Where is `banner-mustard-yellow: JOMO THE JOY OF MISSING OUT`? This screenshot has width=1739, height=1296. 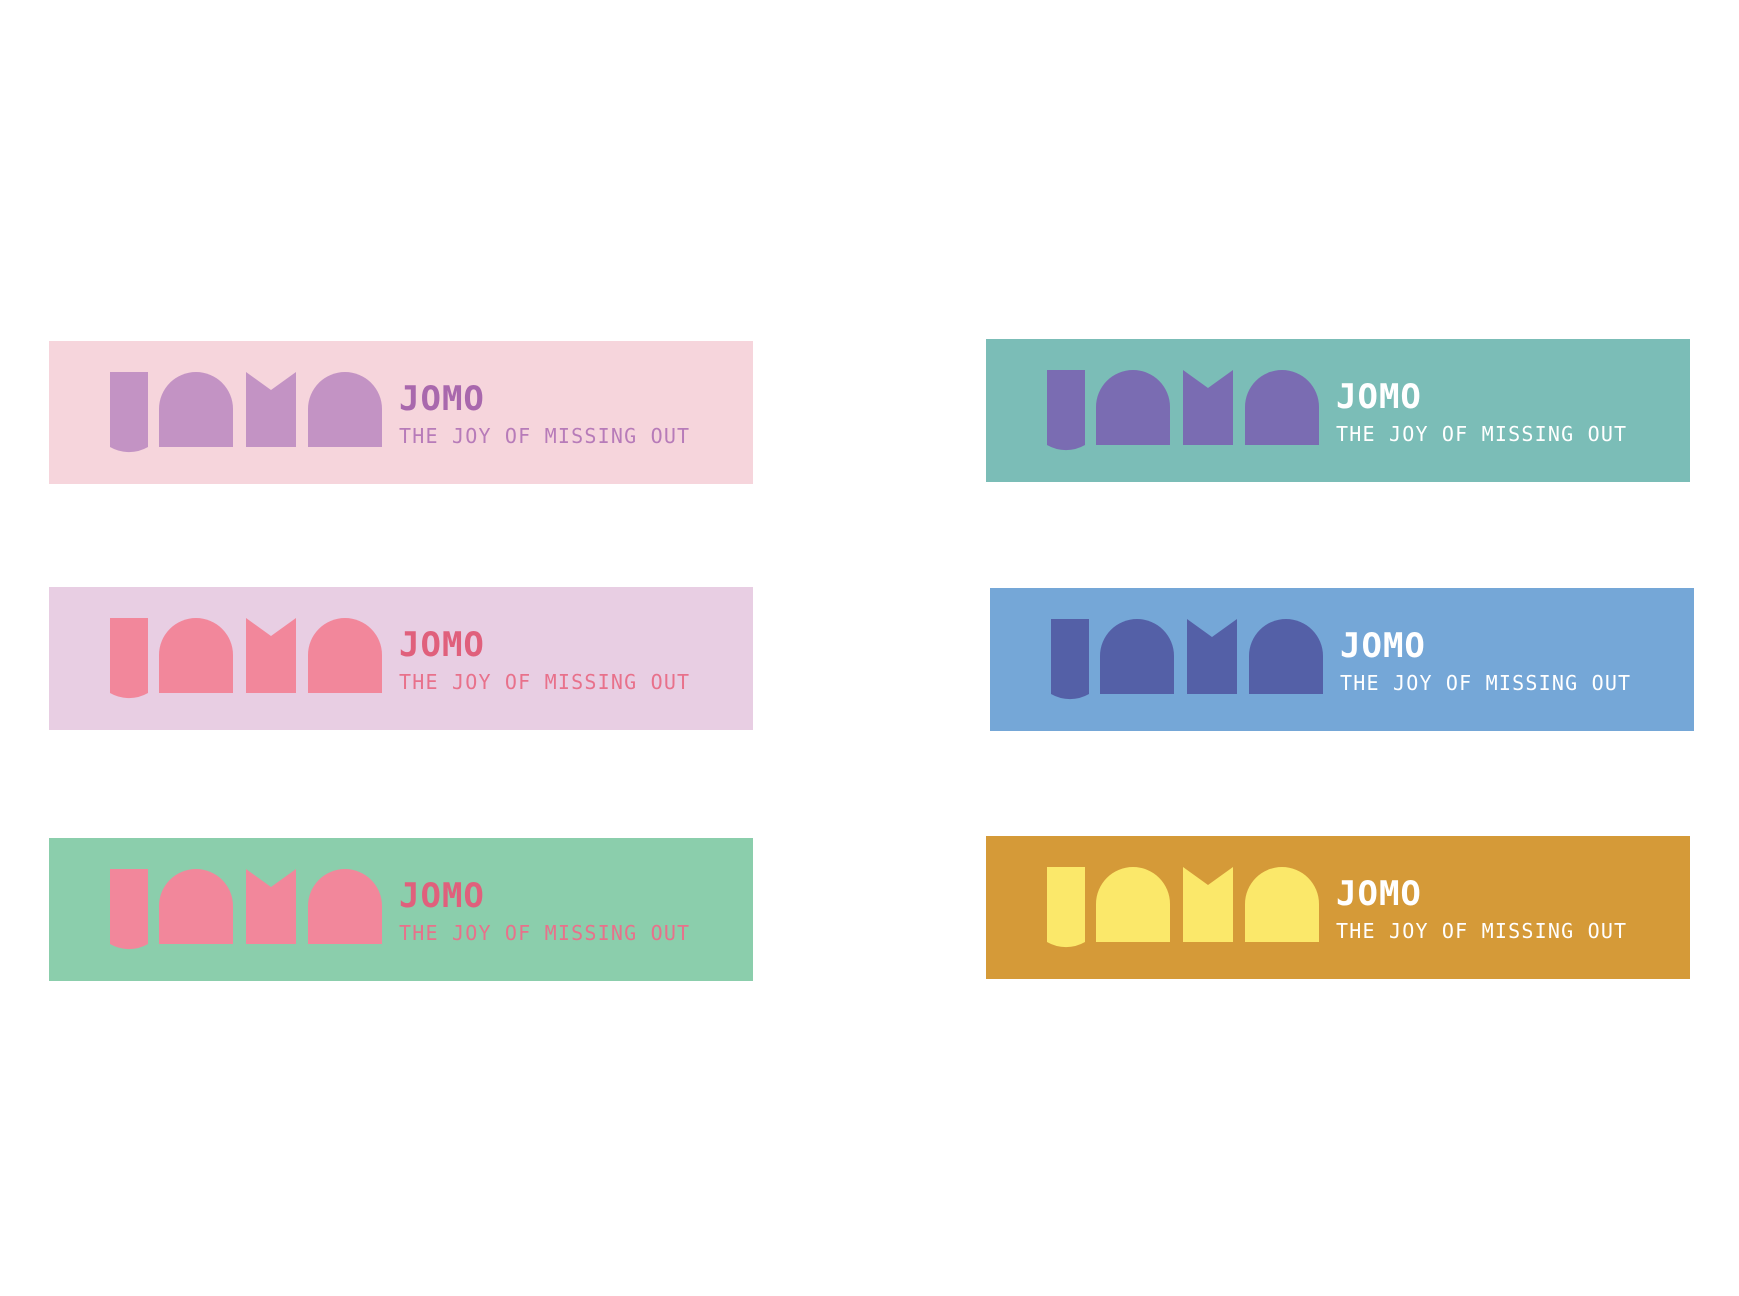 banner-mustard-yellow: JOMO THE JOY OF MISSING OUT is located at coordinates (1338, 907).